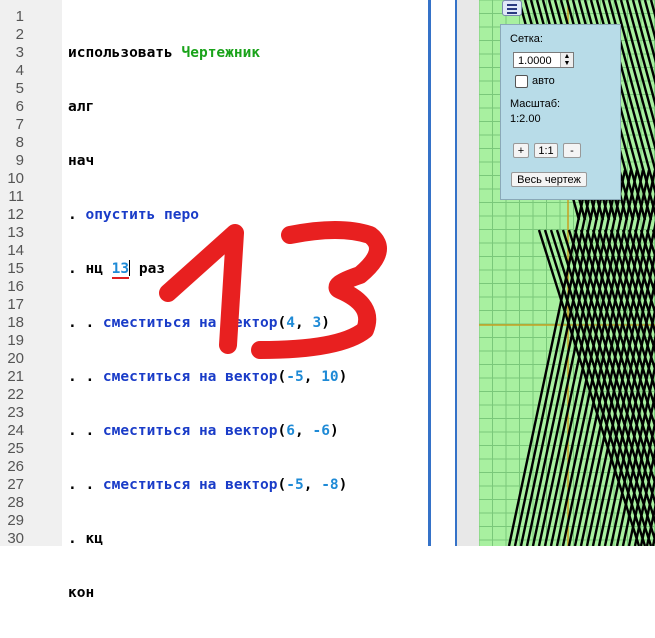 The height and width of the screenshot is (638, 655). Describe the element at coordinates (549, 179) in the screenshot. I see `fit-all-button: Весь чертеж` at that location.